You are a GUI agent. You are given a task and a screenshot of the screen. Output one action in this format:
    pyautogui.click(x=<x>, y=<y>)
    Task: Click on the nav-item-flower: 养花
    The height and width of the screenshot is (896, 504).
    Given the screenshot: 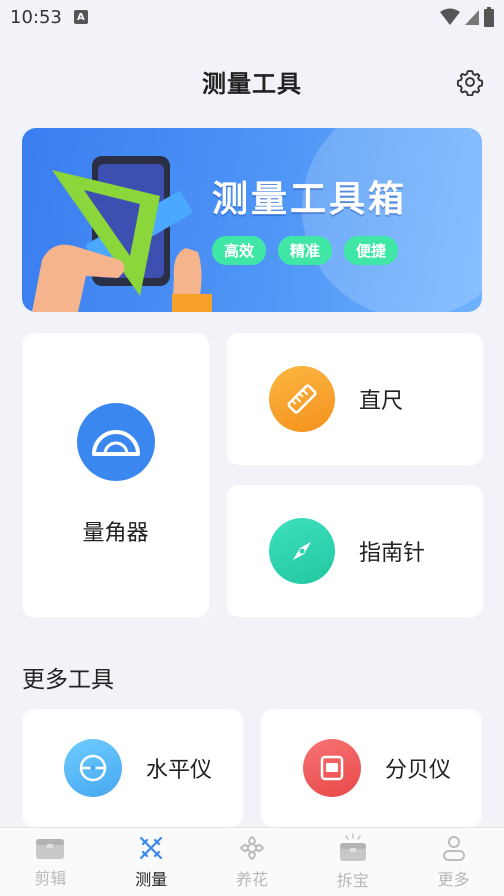 What is the action you would take?
    pyautogui.click(x=252, y=862)
    